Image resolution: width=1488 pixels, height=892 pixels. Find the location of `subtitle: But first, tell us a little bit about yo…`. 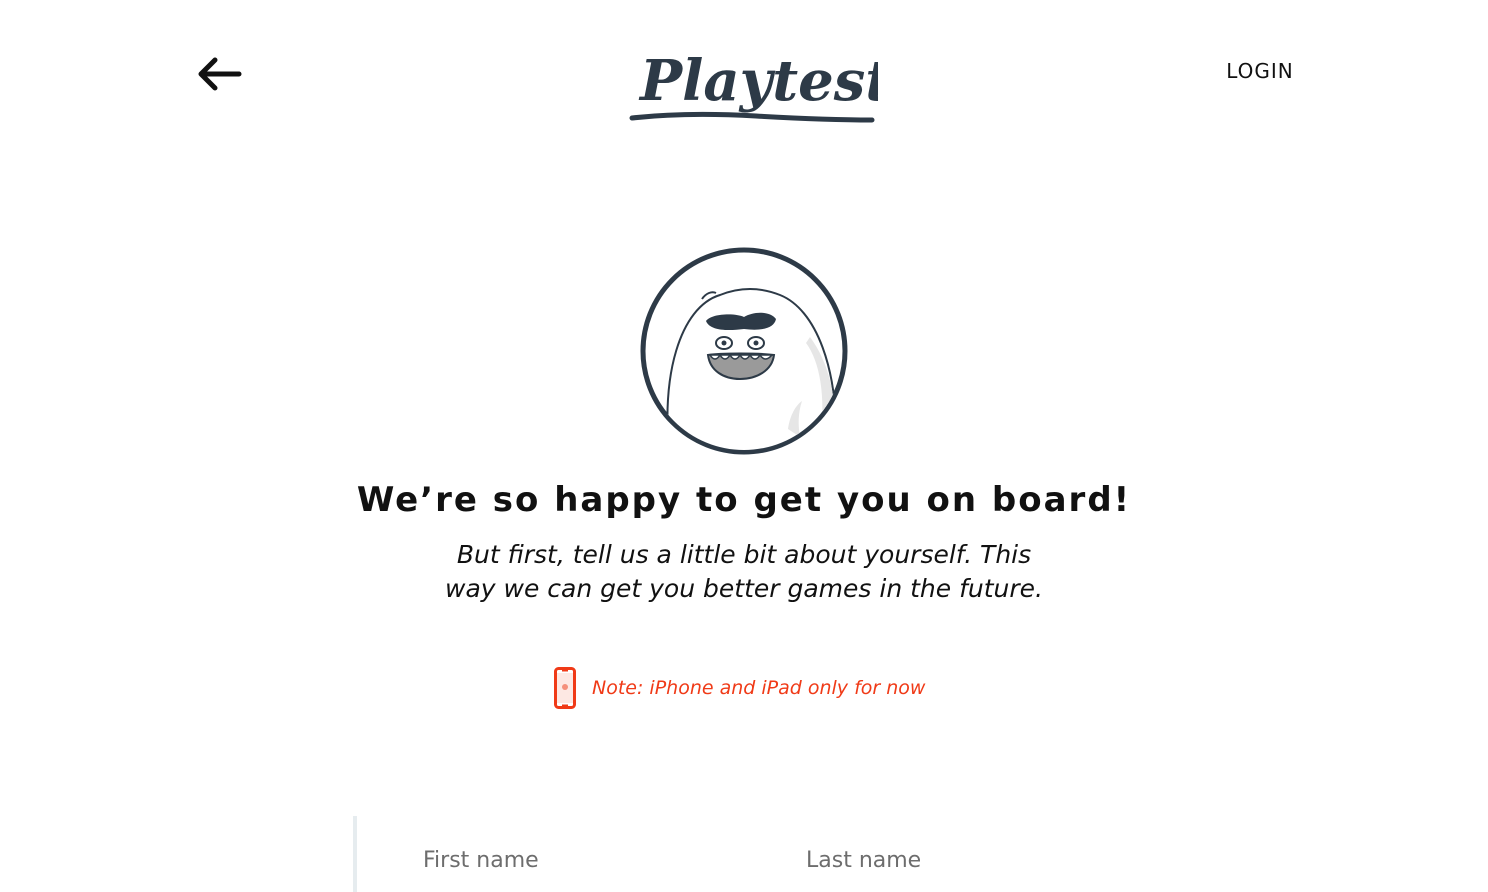

subtitle: But first, tell us a little bit about yo… is located at coordinates (744, 572).